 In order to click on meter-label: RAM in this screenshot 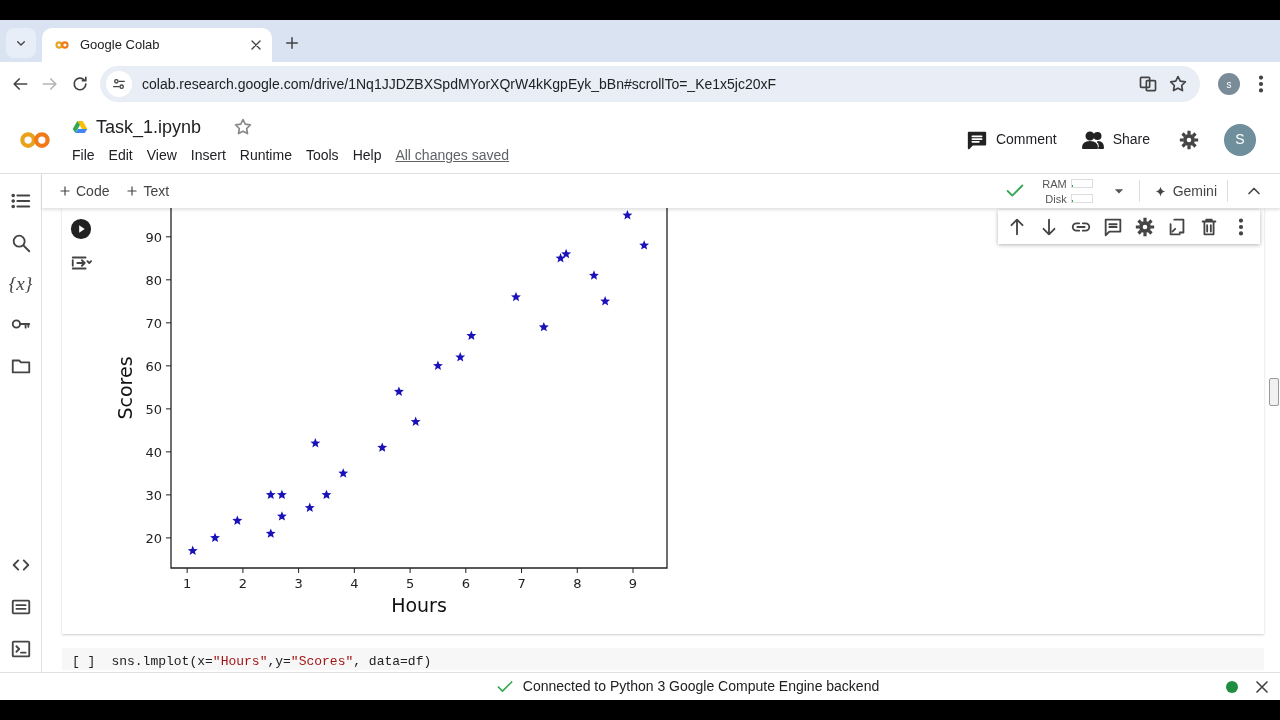, I will do `click(1054, 183)`.